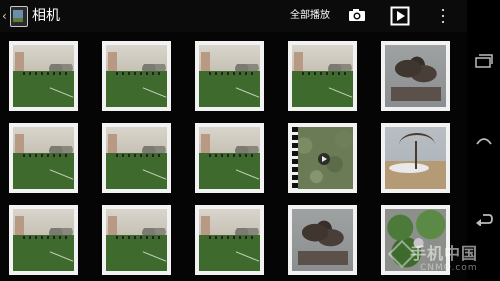  Describe the element at coordinates (443, 16) in the screenshot. I see `overflow-menu-icon` at that location.